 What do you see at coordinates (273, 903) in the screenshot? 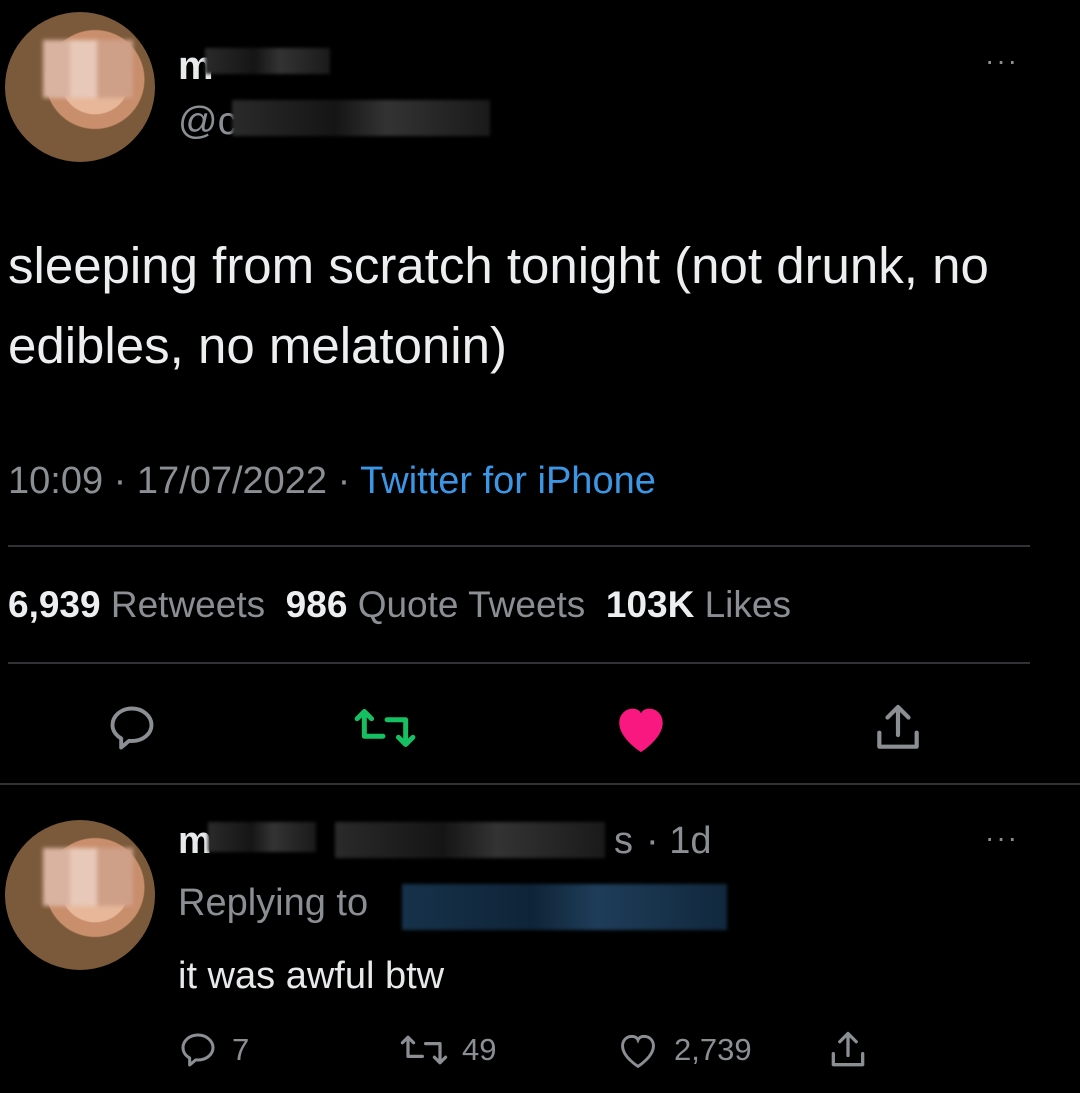
I see `replying-to-label: Replying to` at bounding box center [273, 903].